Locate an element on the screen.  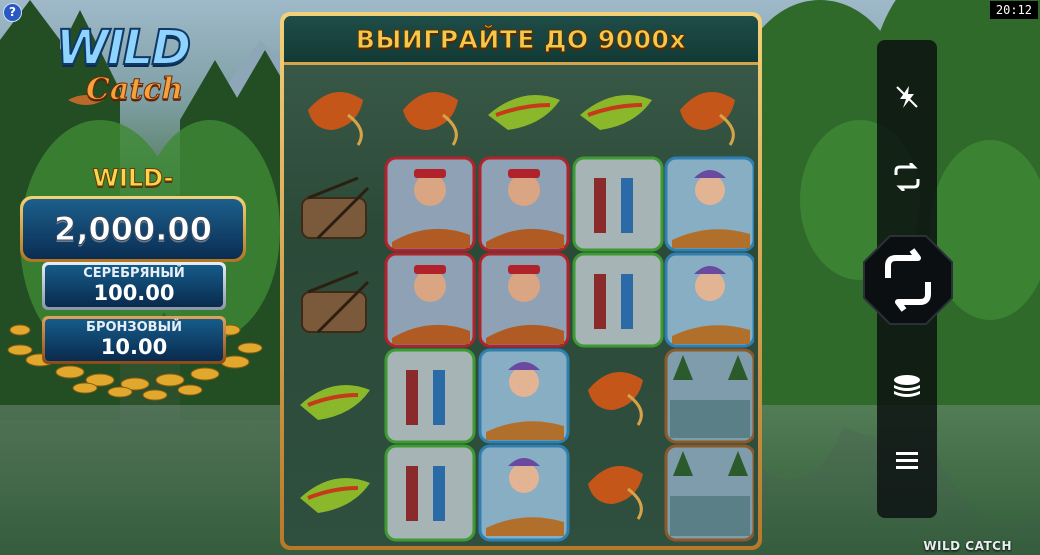
spin-icon is located at coordinates (908, 280).